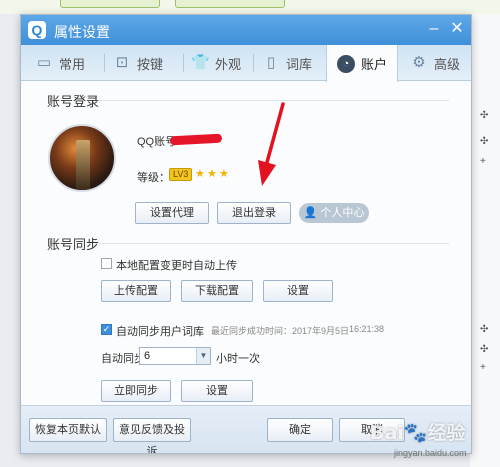 The image size is (500, 467). Describe the element at coordinates (122, 62) in the screenshot. I see `keyboard-icon: ⊡` at that location.